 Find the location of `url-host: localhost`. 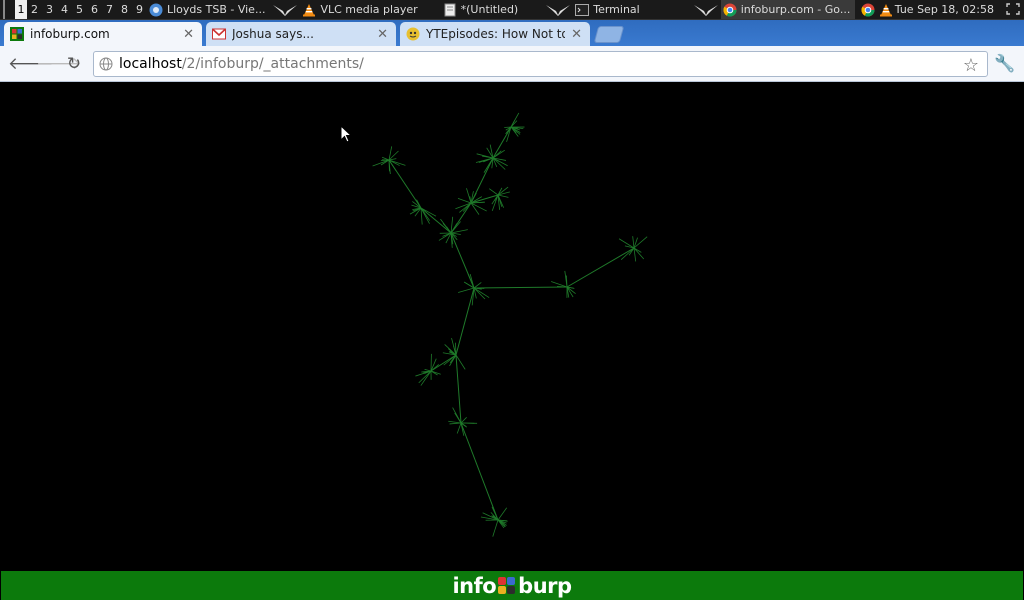

url-host: localhost is located at coordinates (150, 64).